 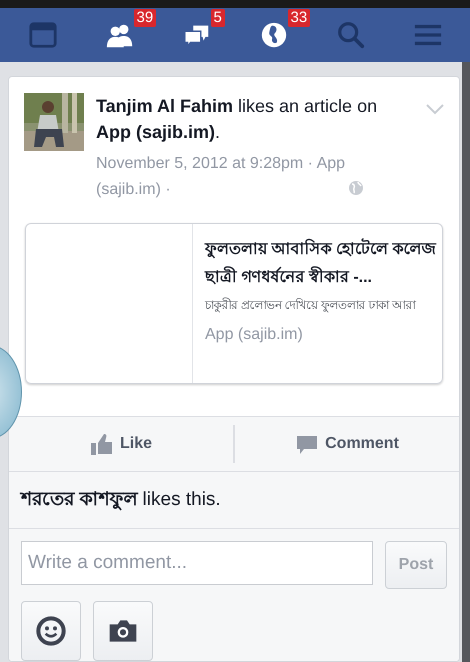 What do you see at coordinates (311, 305) in the screenshot?
I see `article-summary: চাকুরীর প্রলোভন দেখিয়ে ফুলতলার ঢাকা আরা` at bounding box center [311, 305].